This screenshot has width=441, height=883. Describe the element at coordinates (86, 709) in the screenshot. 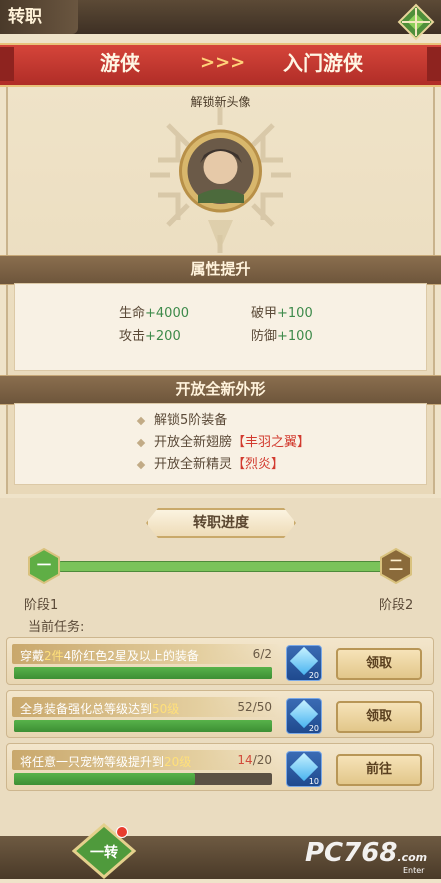

I see `task-text-part: 全身装备强化总等级达到` at that location.